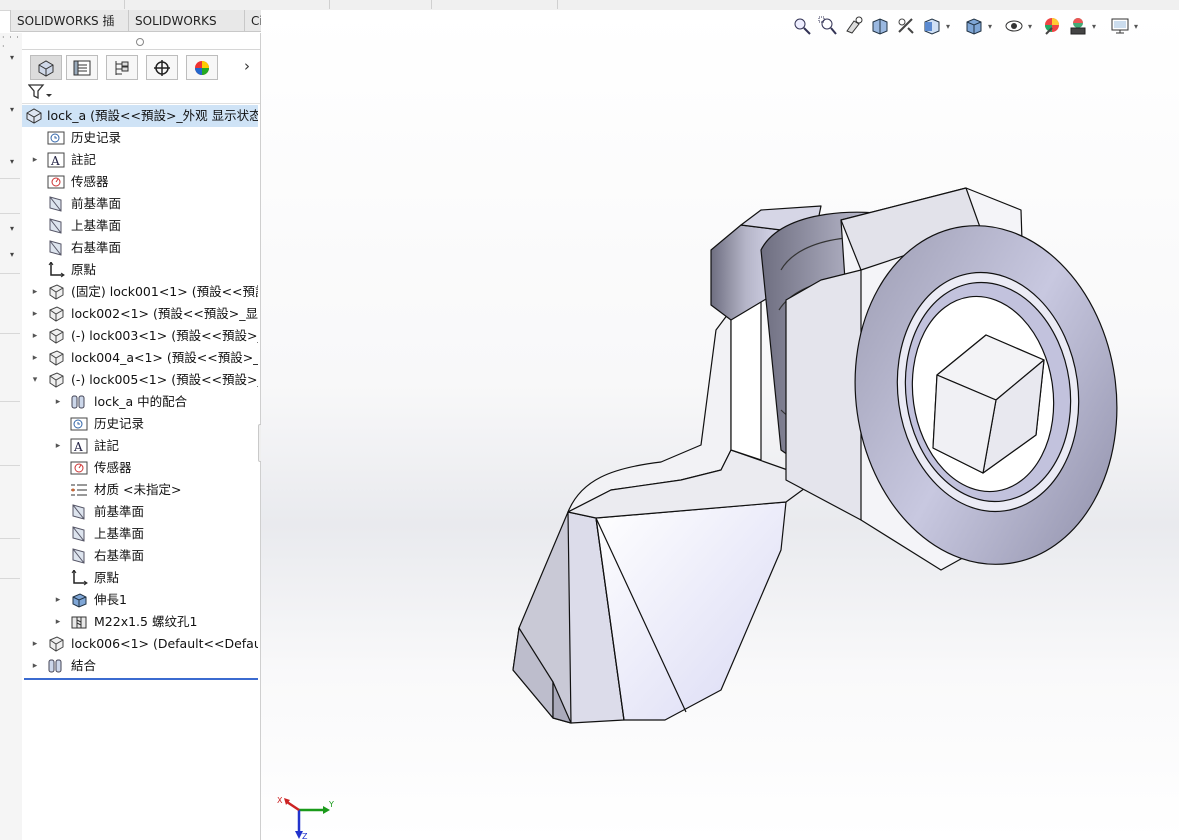  I want to click on tree-root-assembly: ▾lock_a (預設<<預設>_外观 显示状态>, so click(140, 116).